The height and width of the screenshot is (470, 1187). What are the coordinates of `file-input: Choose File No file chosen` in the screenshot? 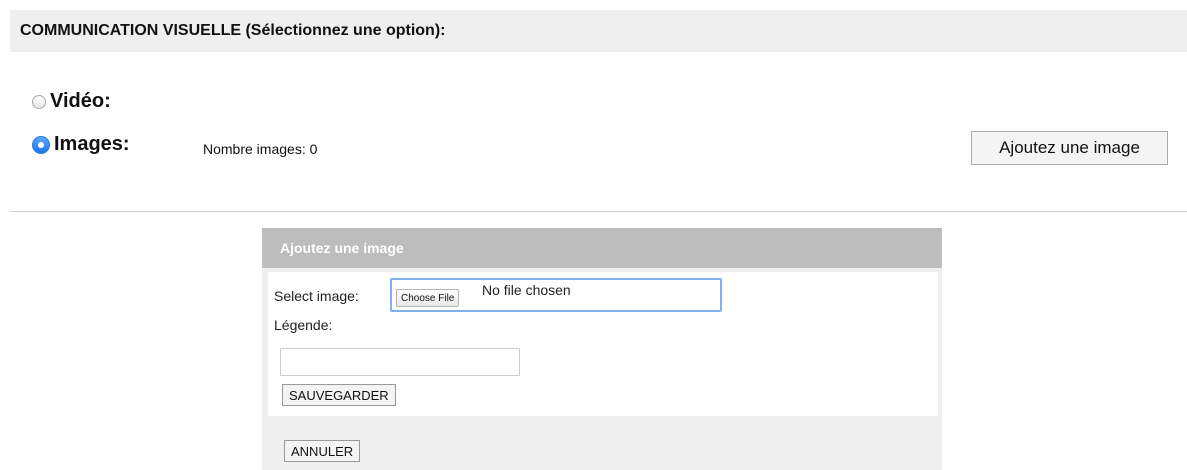 It's located at (556, 295).